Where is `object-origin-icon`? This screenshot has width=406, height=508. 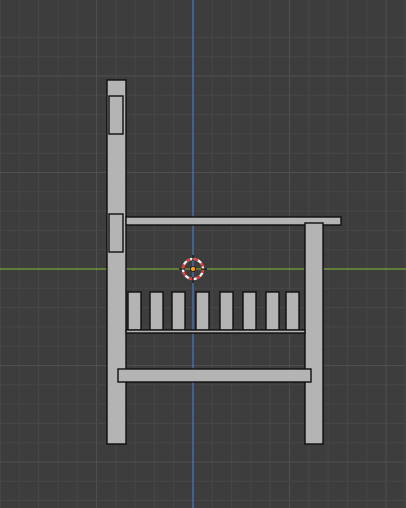 object-origin-icon is located at coordinates (192, 268).